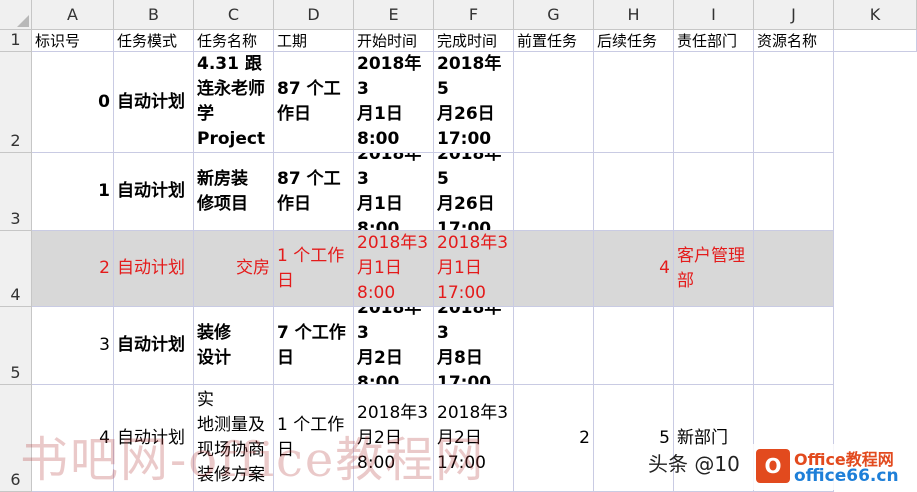 The height and width of the screenshot is (492, 917). I want to click on cell-text: 4.31 跟 连永老师 学 Project, so click(231, 101).